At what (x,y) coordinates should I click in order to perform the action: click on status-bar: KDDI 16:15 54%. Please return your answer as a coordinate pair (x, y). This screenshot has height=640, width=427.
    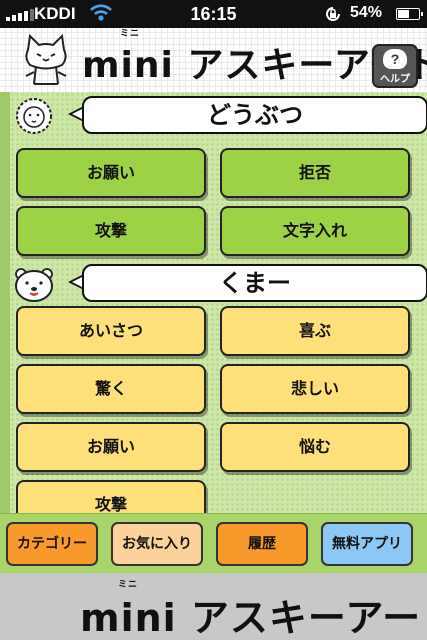
    Looking at the image, I should click on (213, 14).